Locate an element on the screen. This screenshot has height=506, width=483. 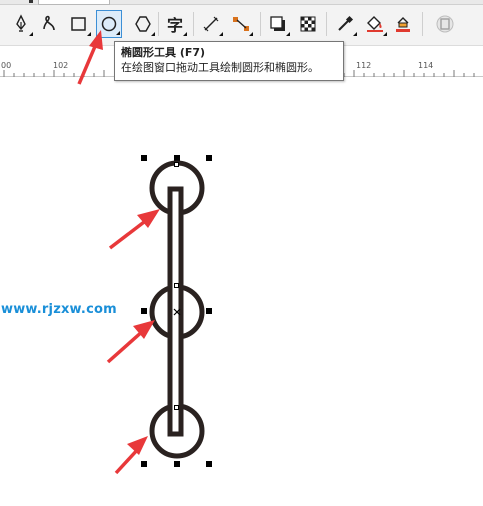
text-tool-button: 字 is located at coordinates (175, 24).